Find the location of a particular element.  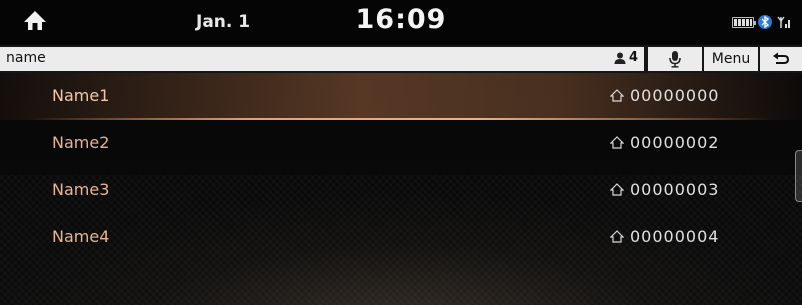

contact-name: Name1 is located at coordinates (81, 95).